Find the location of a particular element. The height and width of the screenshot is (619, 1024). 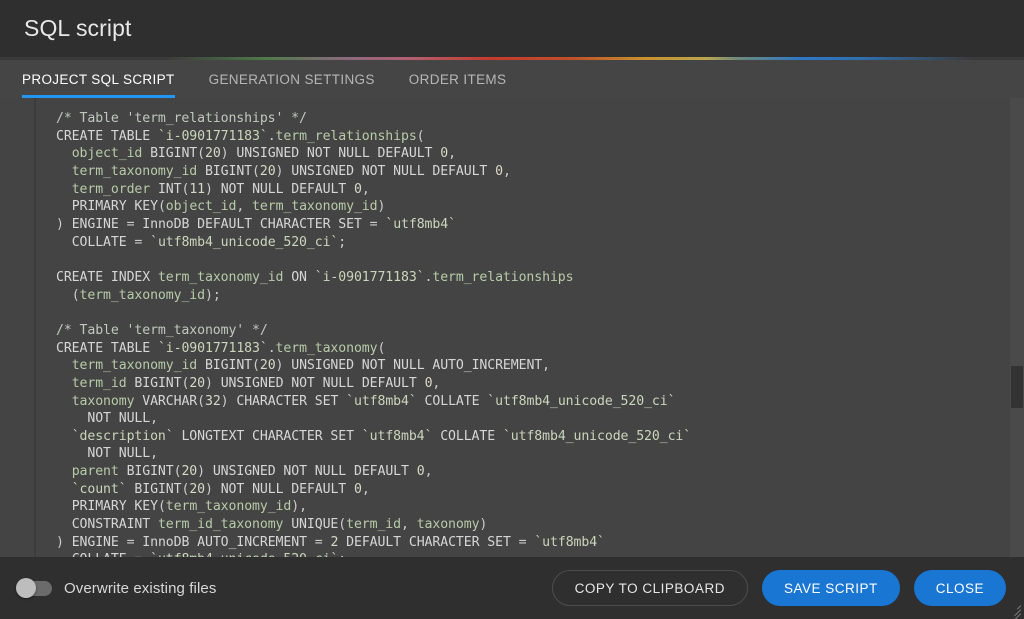

overwrite-existing-files-label: Overwrite existing files is located at coordinates (140, 588).